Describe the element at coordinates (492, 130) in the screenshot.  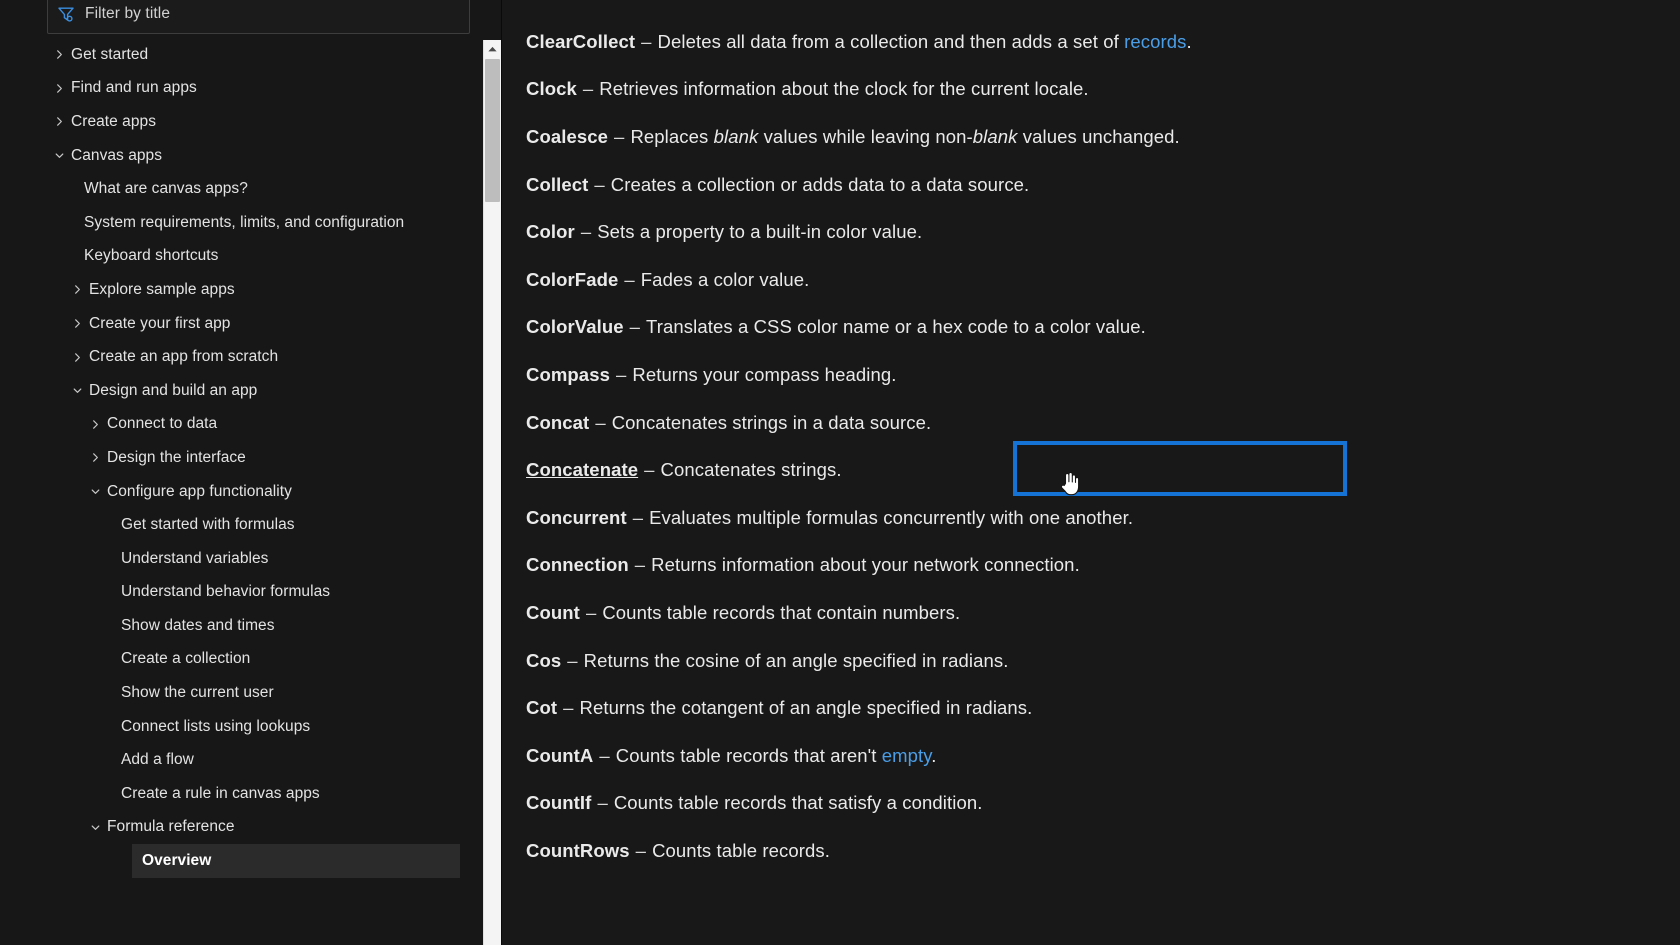
I see `scrollbar-thumb` at that location.